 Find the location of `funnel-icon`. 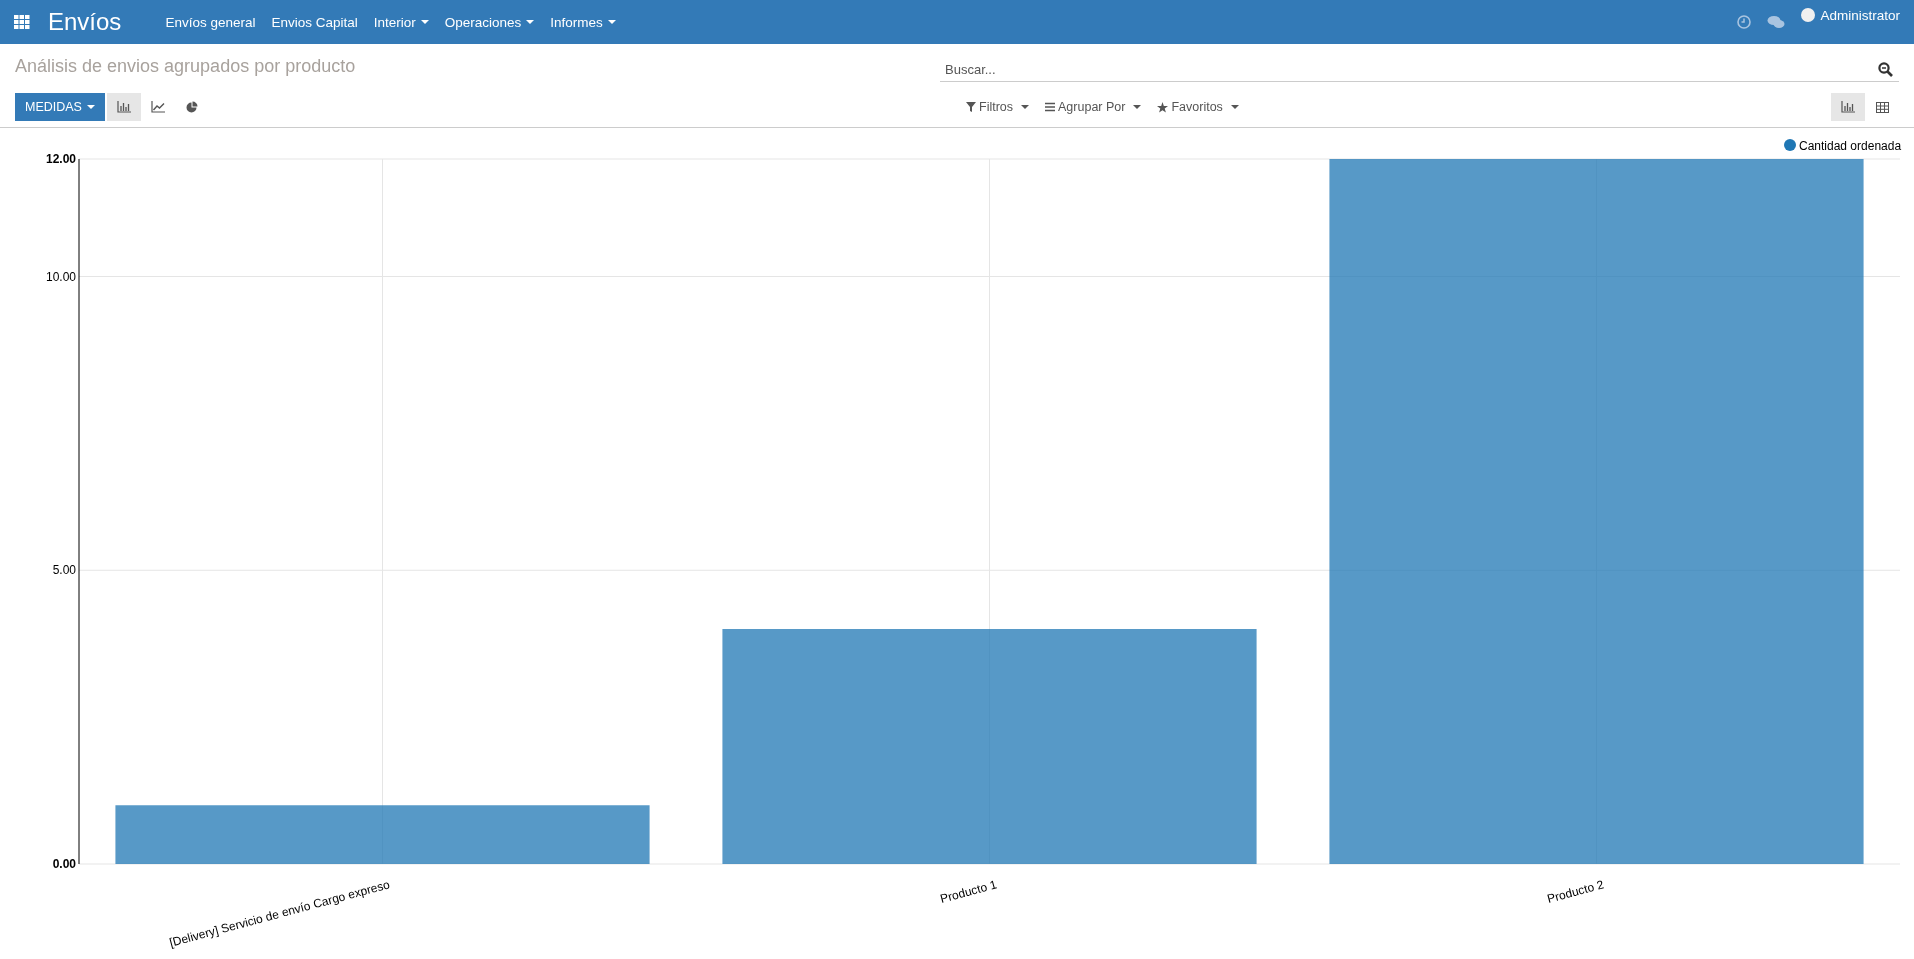

funnel-icon is located at coordinates (971, 107).